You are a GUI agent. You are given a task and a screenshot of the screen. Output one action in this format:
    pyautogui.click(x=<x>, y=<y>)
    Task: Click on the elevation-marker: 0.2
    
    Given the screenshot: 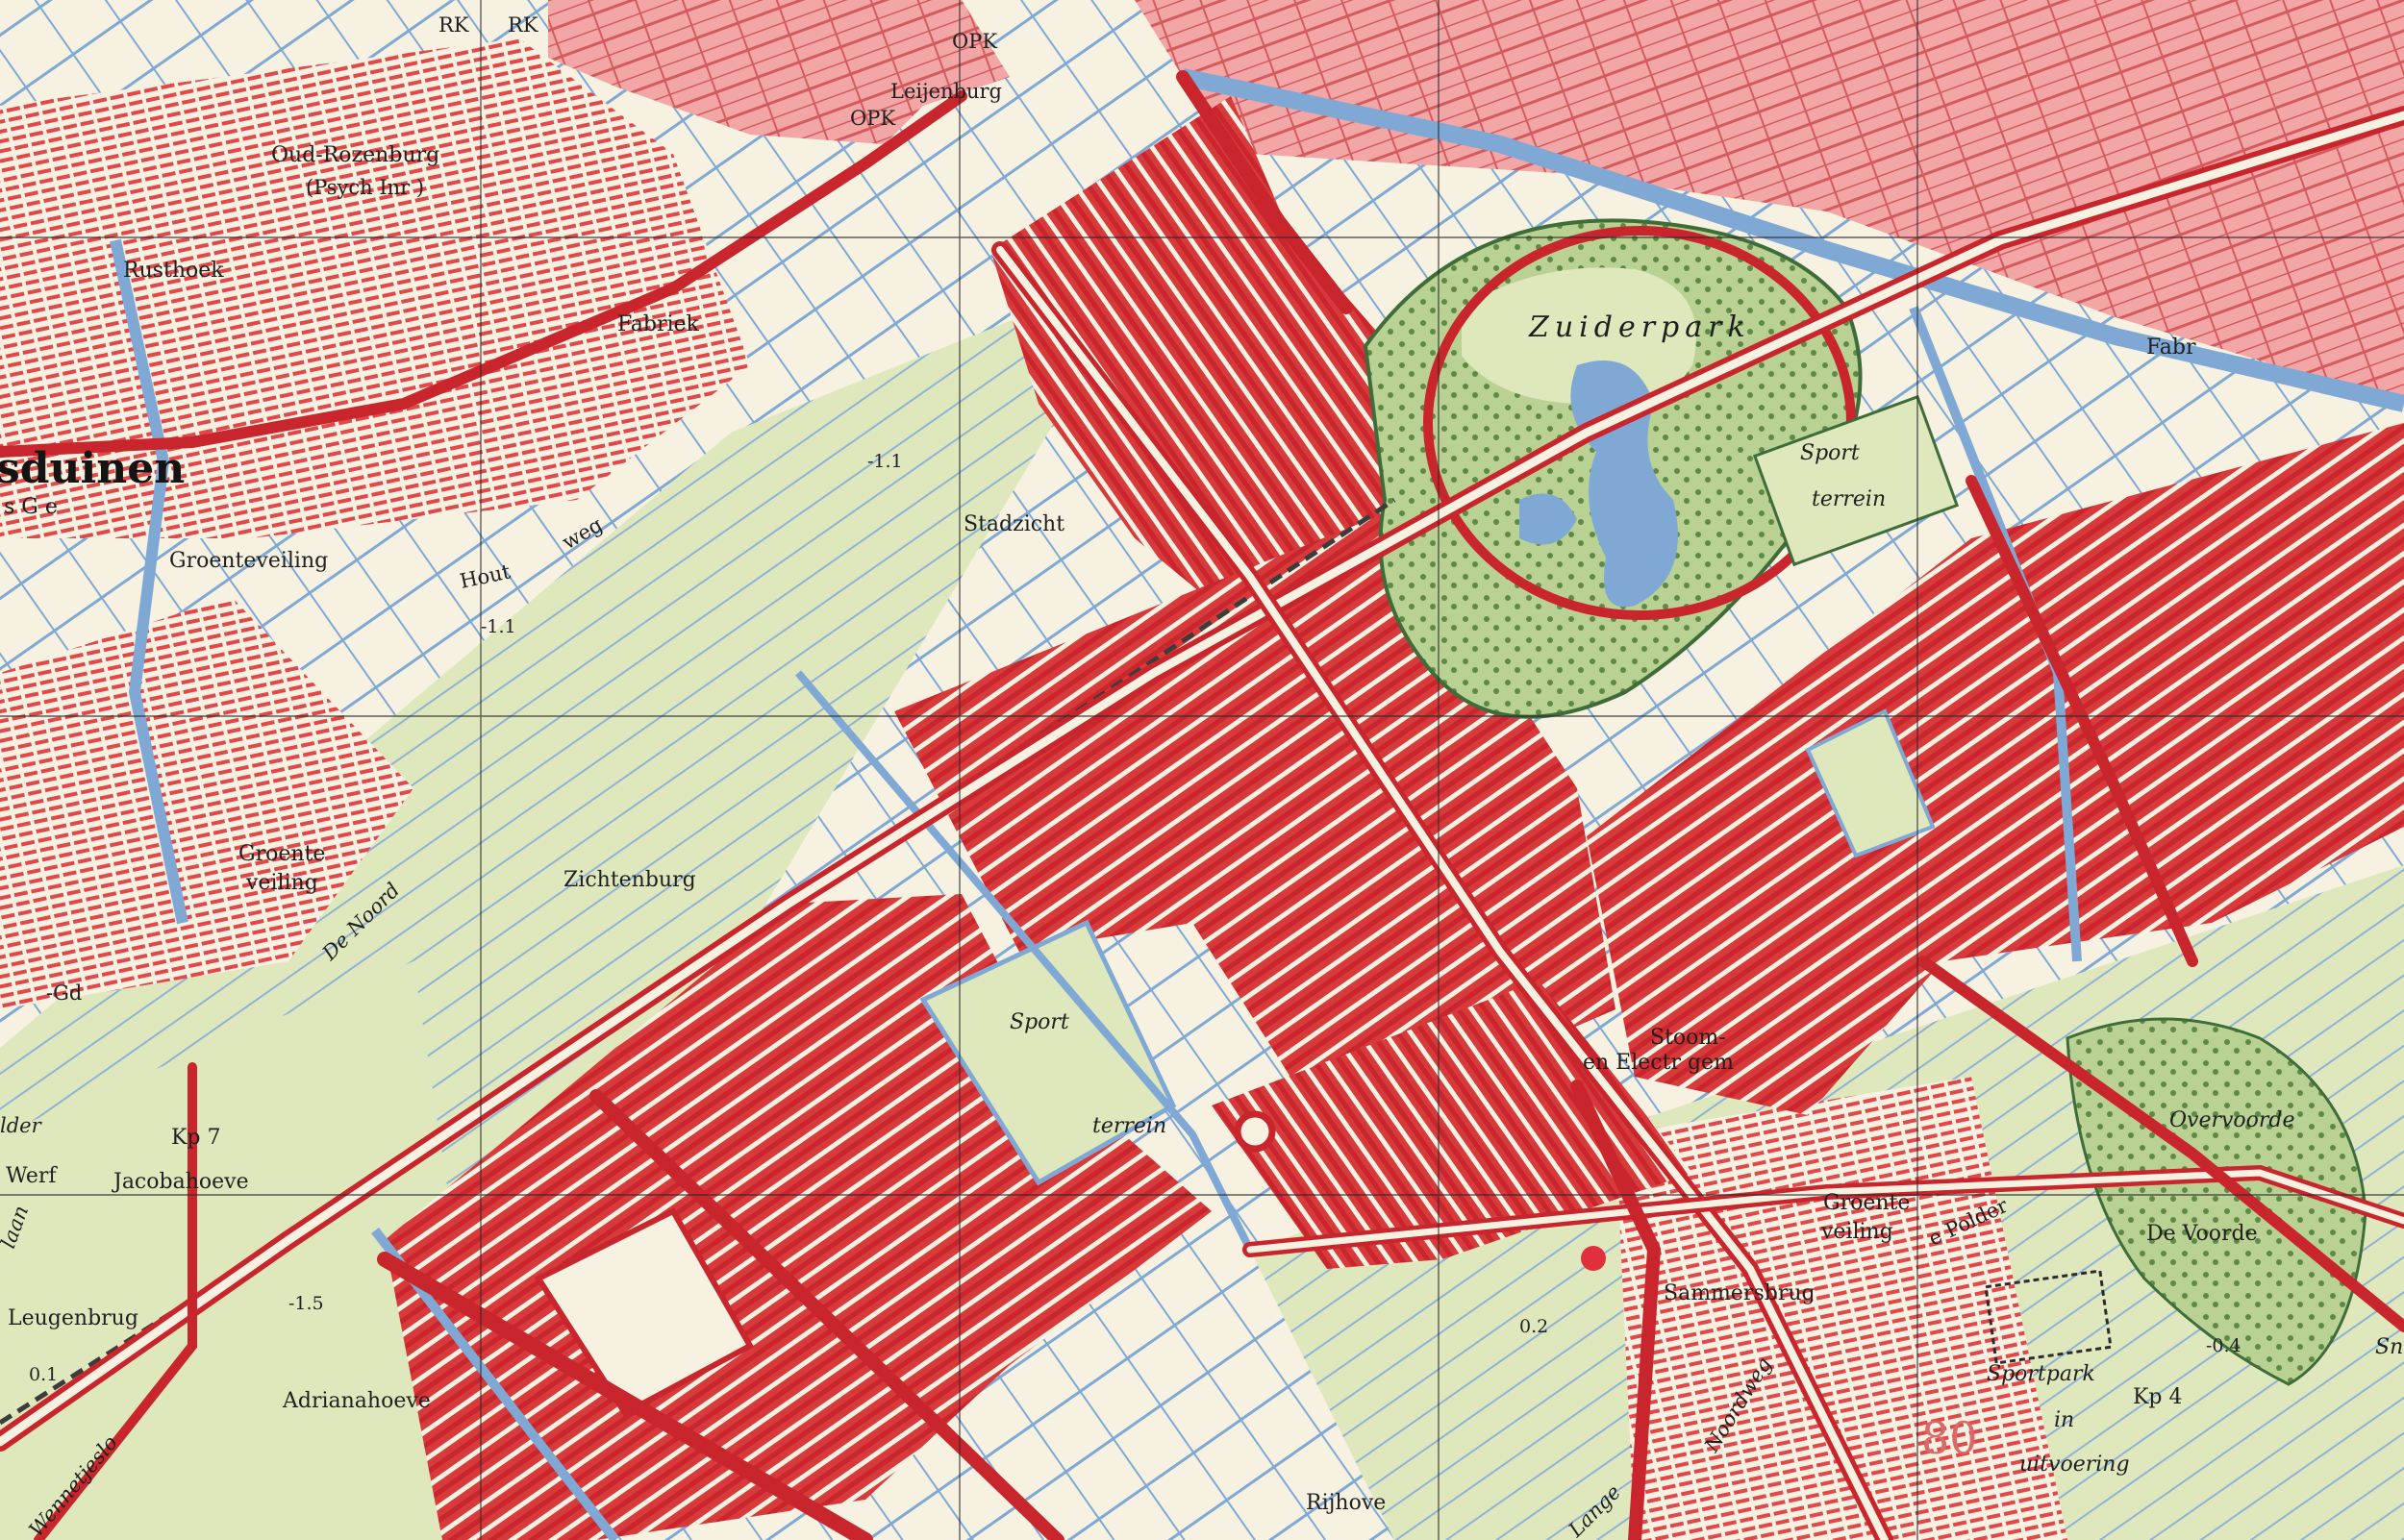 What is the action you would take?
    pyautogui.click(x=1533, y=1326)
    